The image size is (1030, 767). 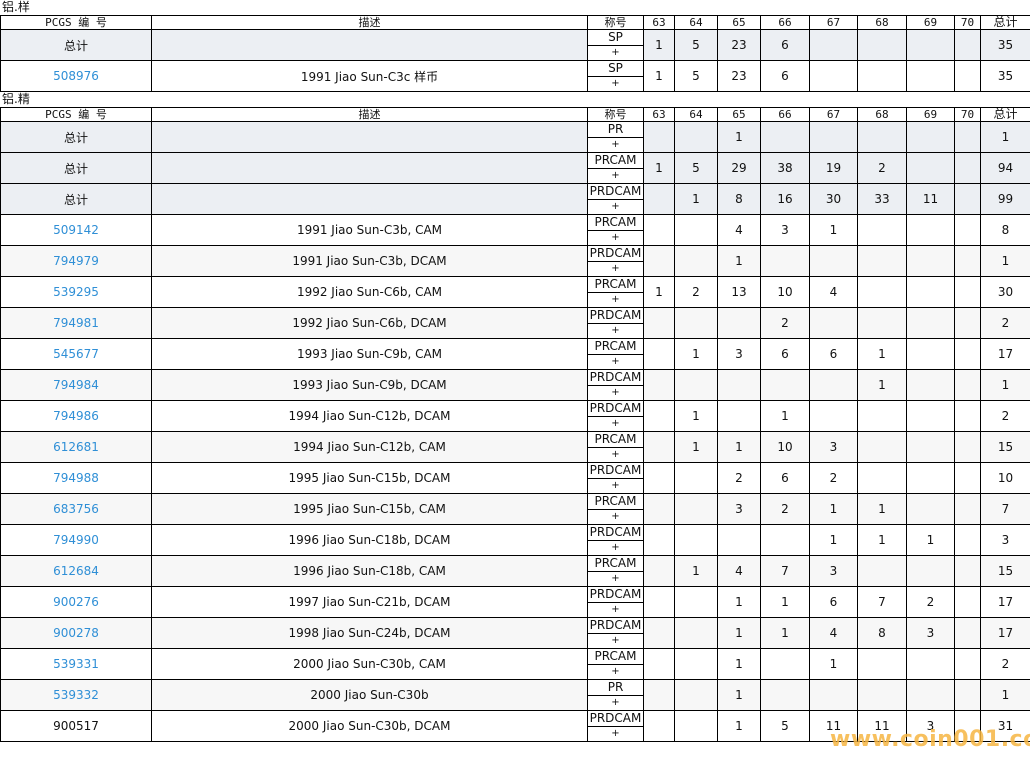 I want to click on column-header-g63: 63, so click(x=659, y=22).